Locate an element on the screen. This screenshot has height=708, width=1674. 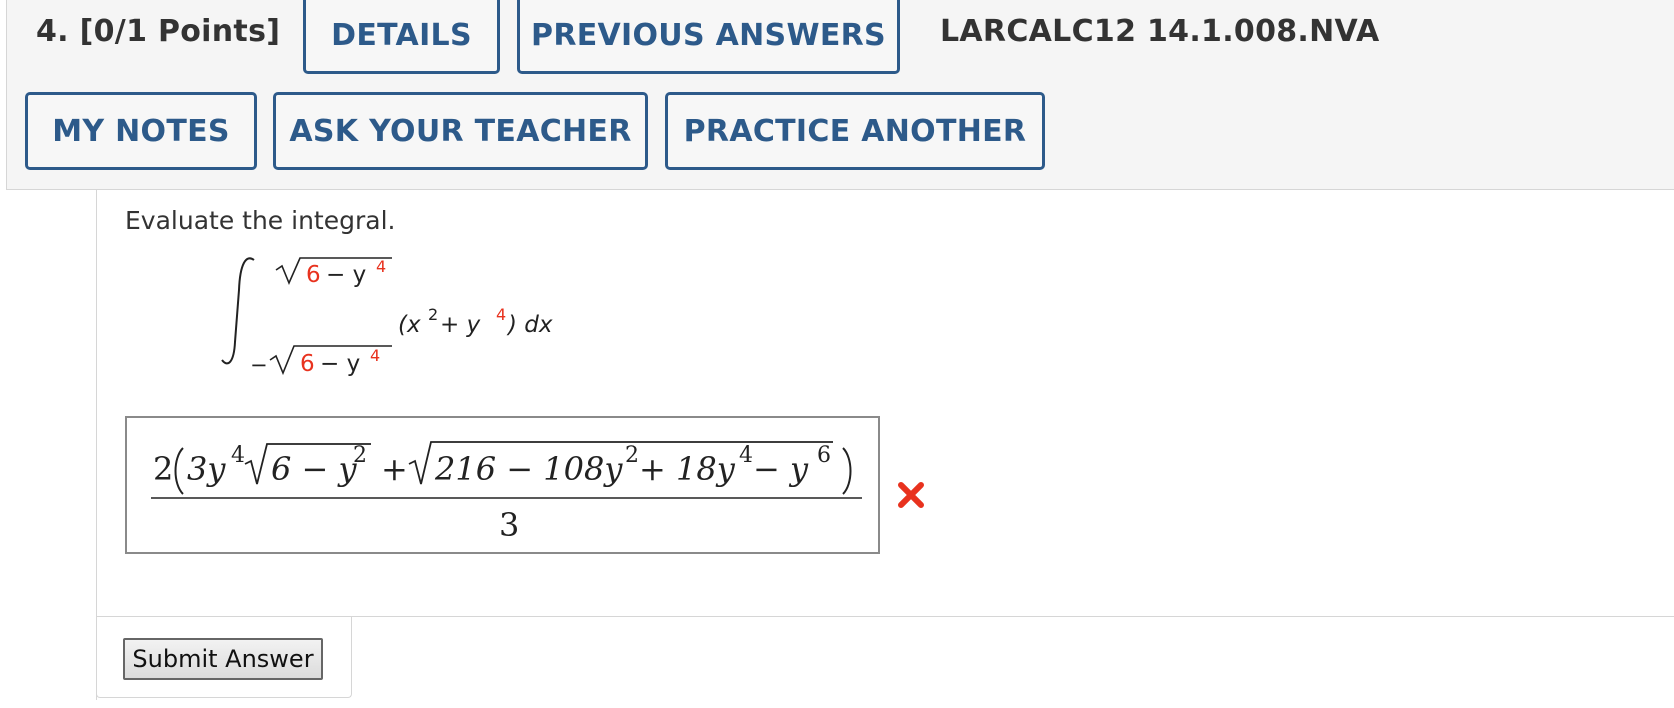
integrand-mid: + y is located at coordinates (460, 325).